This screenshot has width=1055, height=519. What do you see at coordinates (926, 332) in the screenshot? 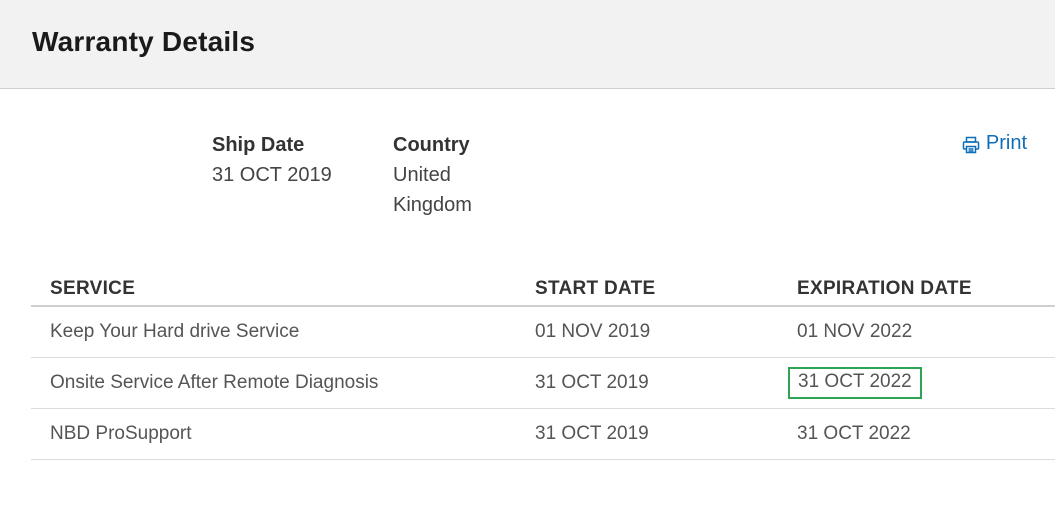
I see `expiration-date-cell: 01 NOV 2022` at bounding box center [926, 332].